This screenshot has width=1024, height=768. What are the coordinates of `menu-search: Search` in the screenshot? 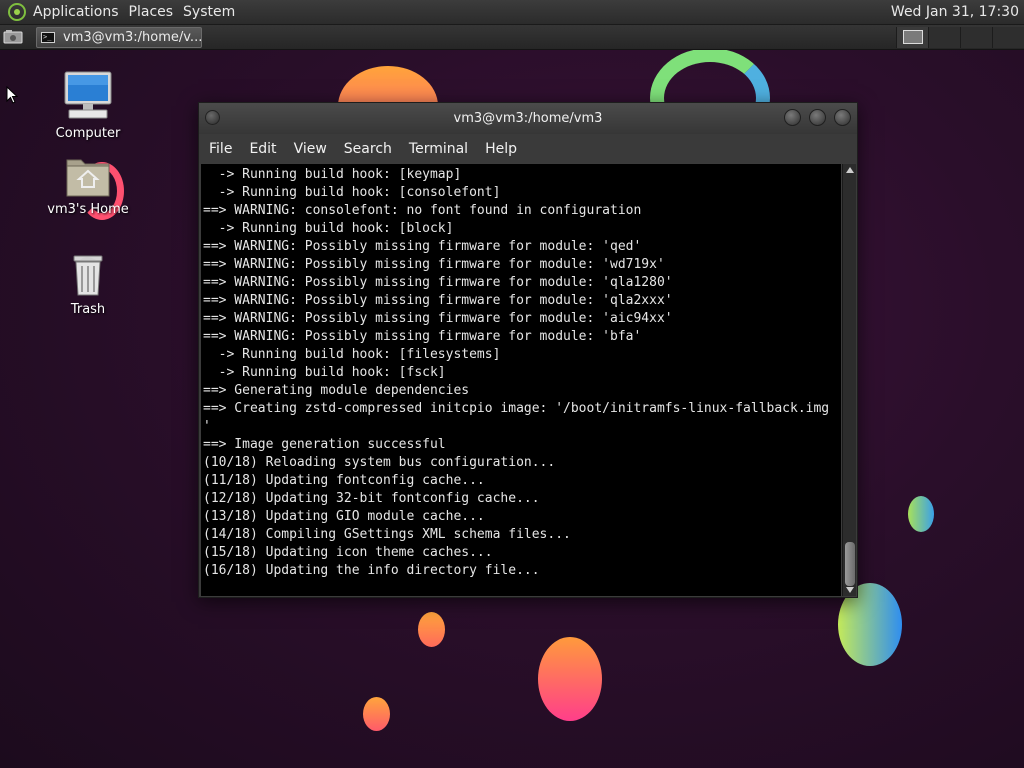 It's located at (368, 149).